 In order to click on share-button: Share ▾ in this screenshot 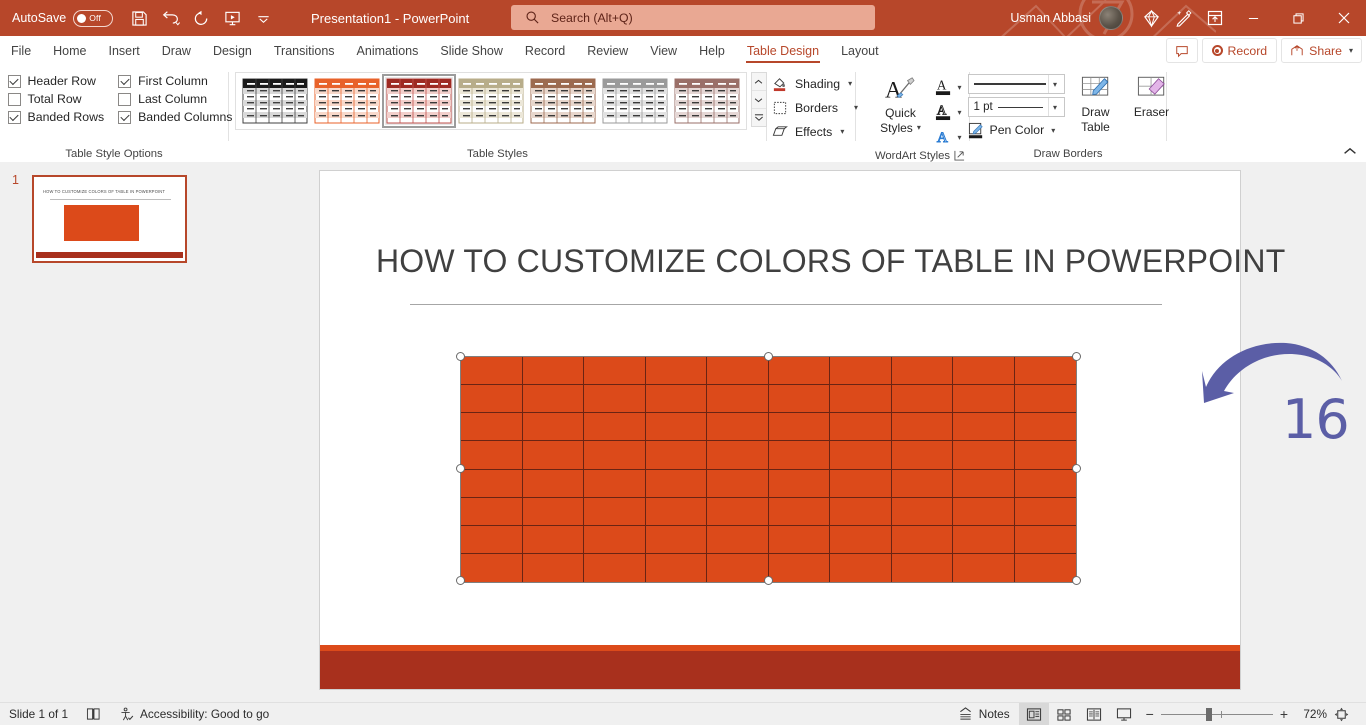, I will do `click(1321, 50)`.